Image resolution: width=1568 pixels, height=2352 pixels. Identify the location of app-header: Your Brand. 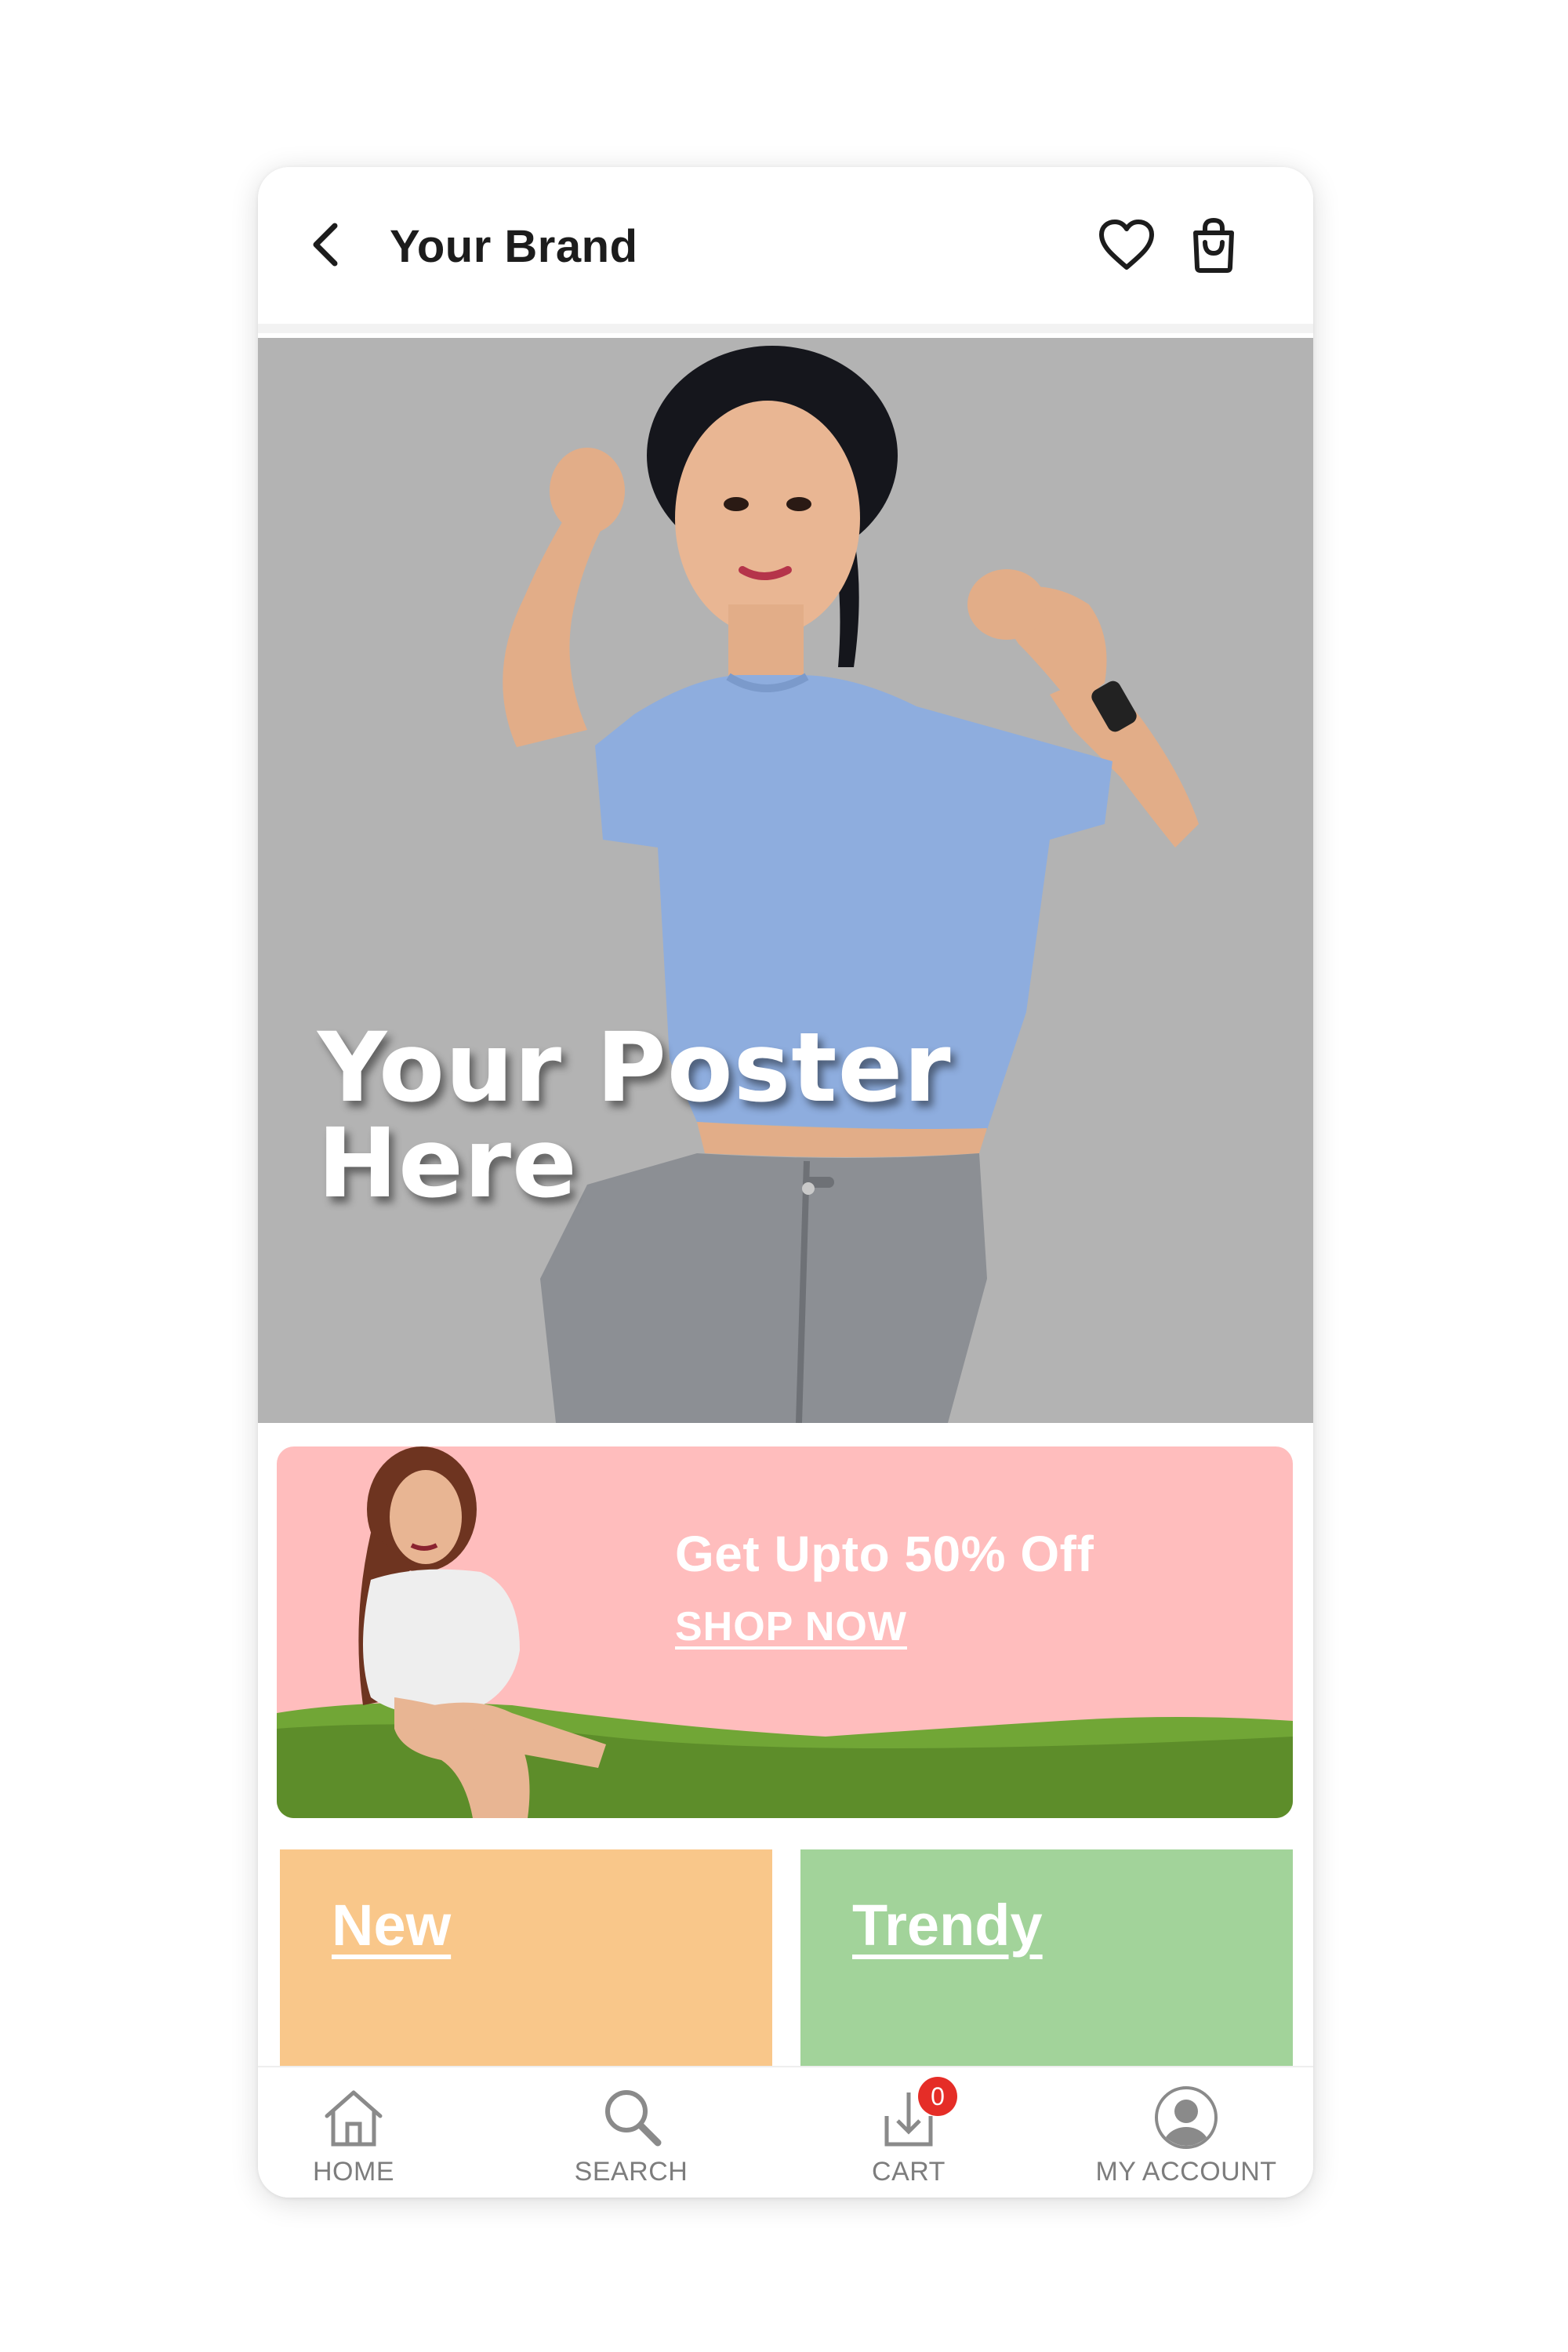
(785, 245).